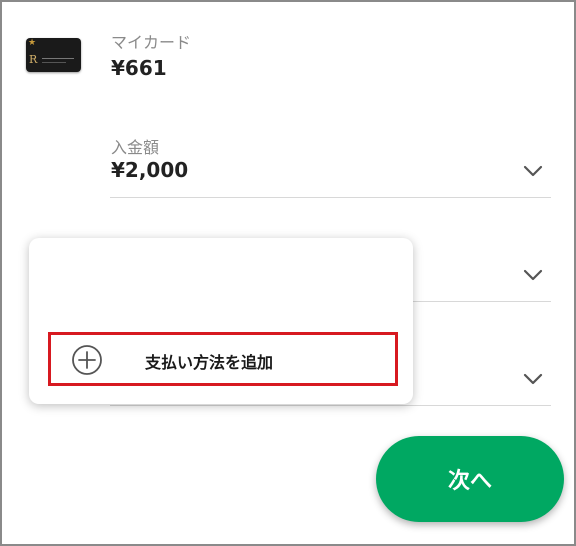 The image size is (576, 546). I want to click on add-payment-method-button: 支払い方法を追加, so click(223, 359).